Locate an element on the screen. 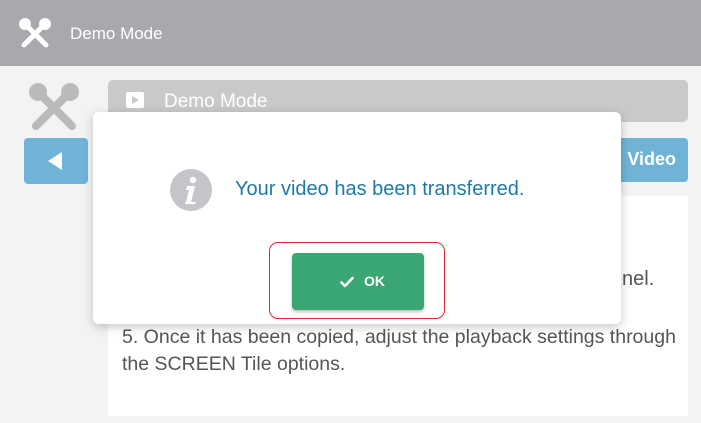 This screenshot has width=701, height=423. header-label: Demo Mode is located at coordinates (216, 101).